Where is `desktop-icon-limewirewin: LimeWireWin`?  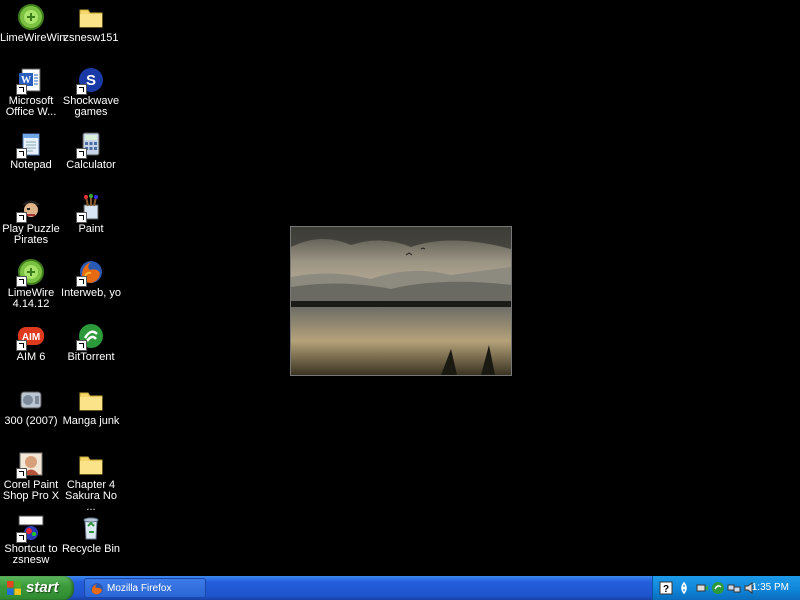 desktop-icon-limewirewin: LimeWireWin is located at coordinates (33, 23).